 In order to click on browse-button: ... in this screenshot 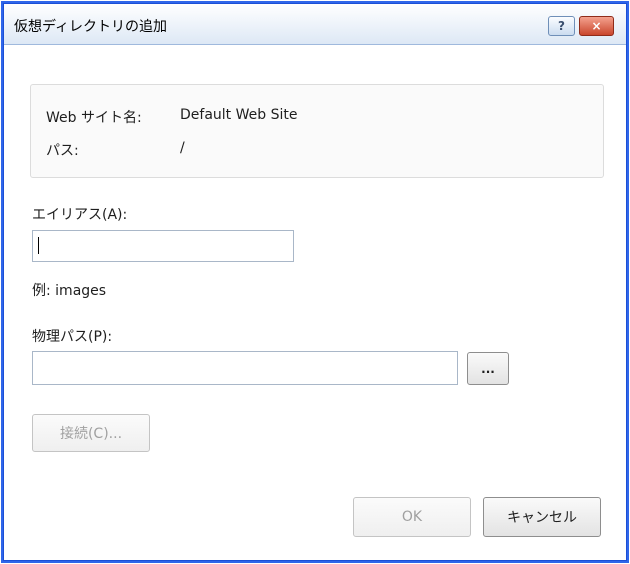, I will do `click(488, 368)`.